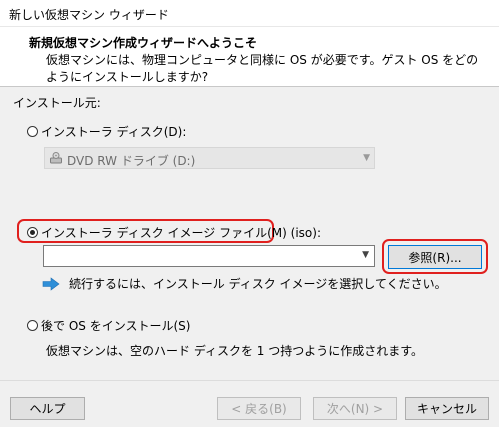  I want to click on install-source-label: インストール元:, so click(57, 103).